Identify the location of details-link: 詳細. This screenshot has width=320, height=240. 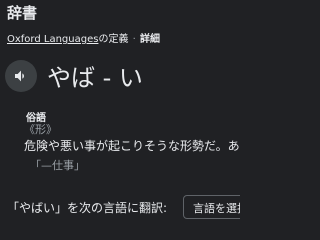
(150, 39).